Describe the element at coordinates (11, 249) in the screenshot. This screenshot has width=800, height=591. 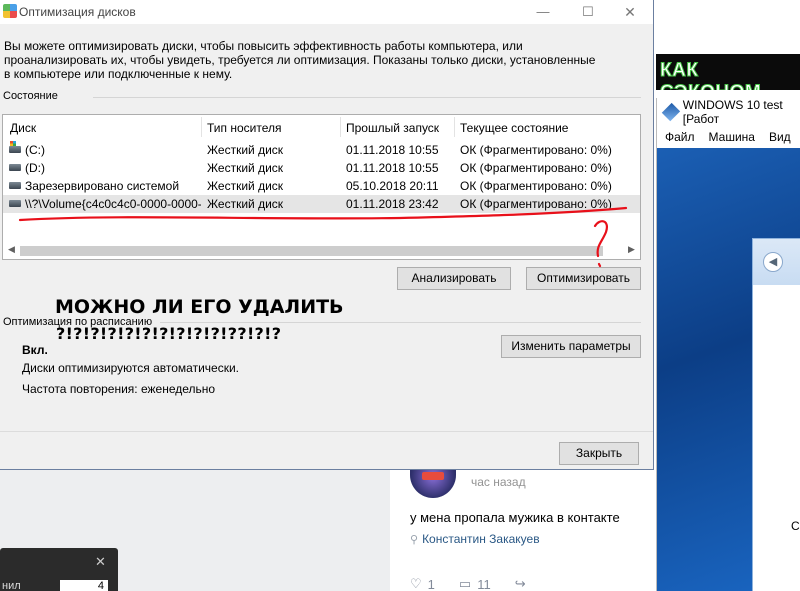
I see `scroll-left-icon: ◀` at that location.